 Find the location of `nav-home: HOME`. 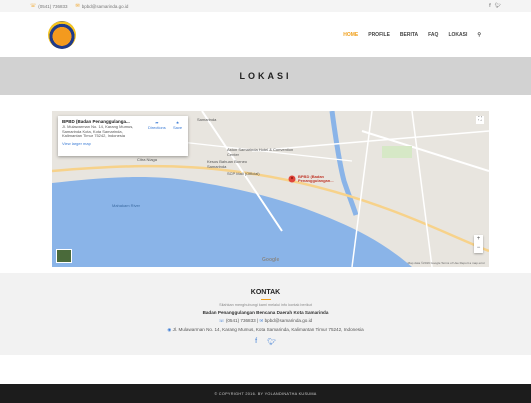

nav-home: HOME is located at coordinates (350, 35).